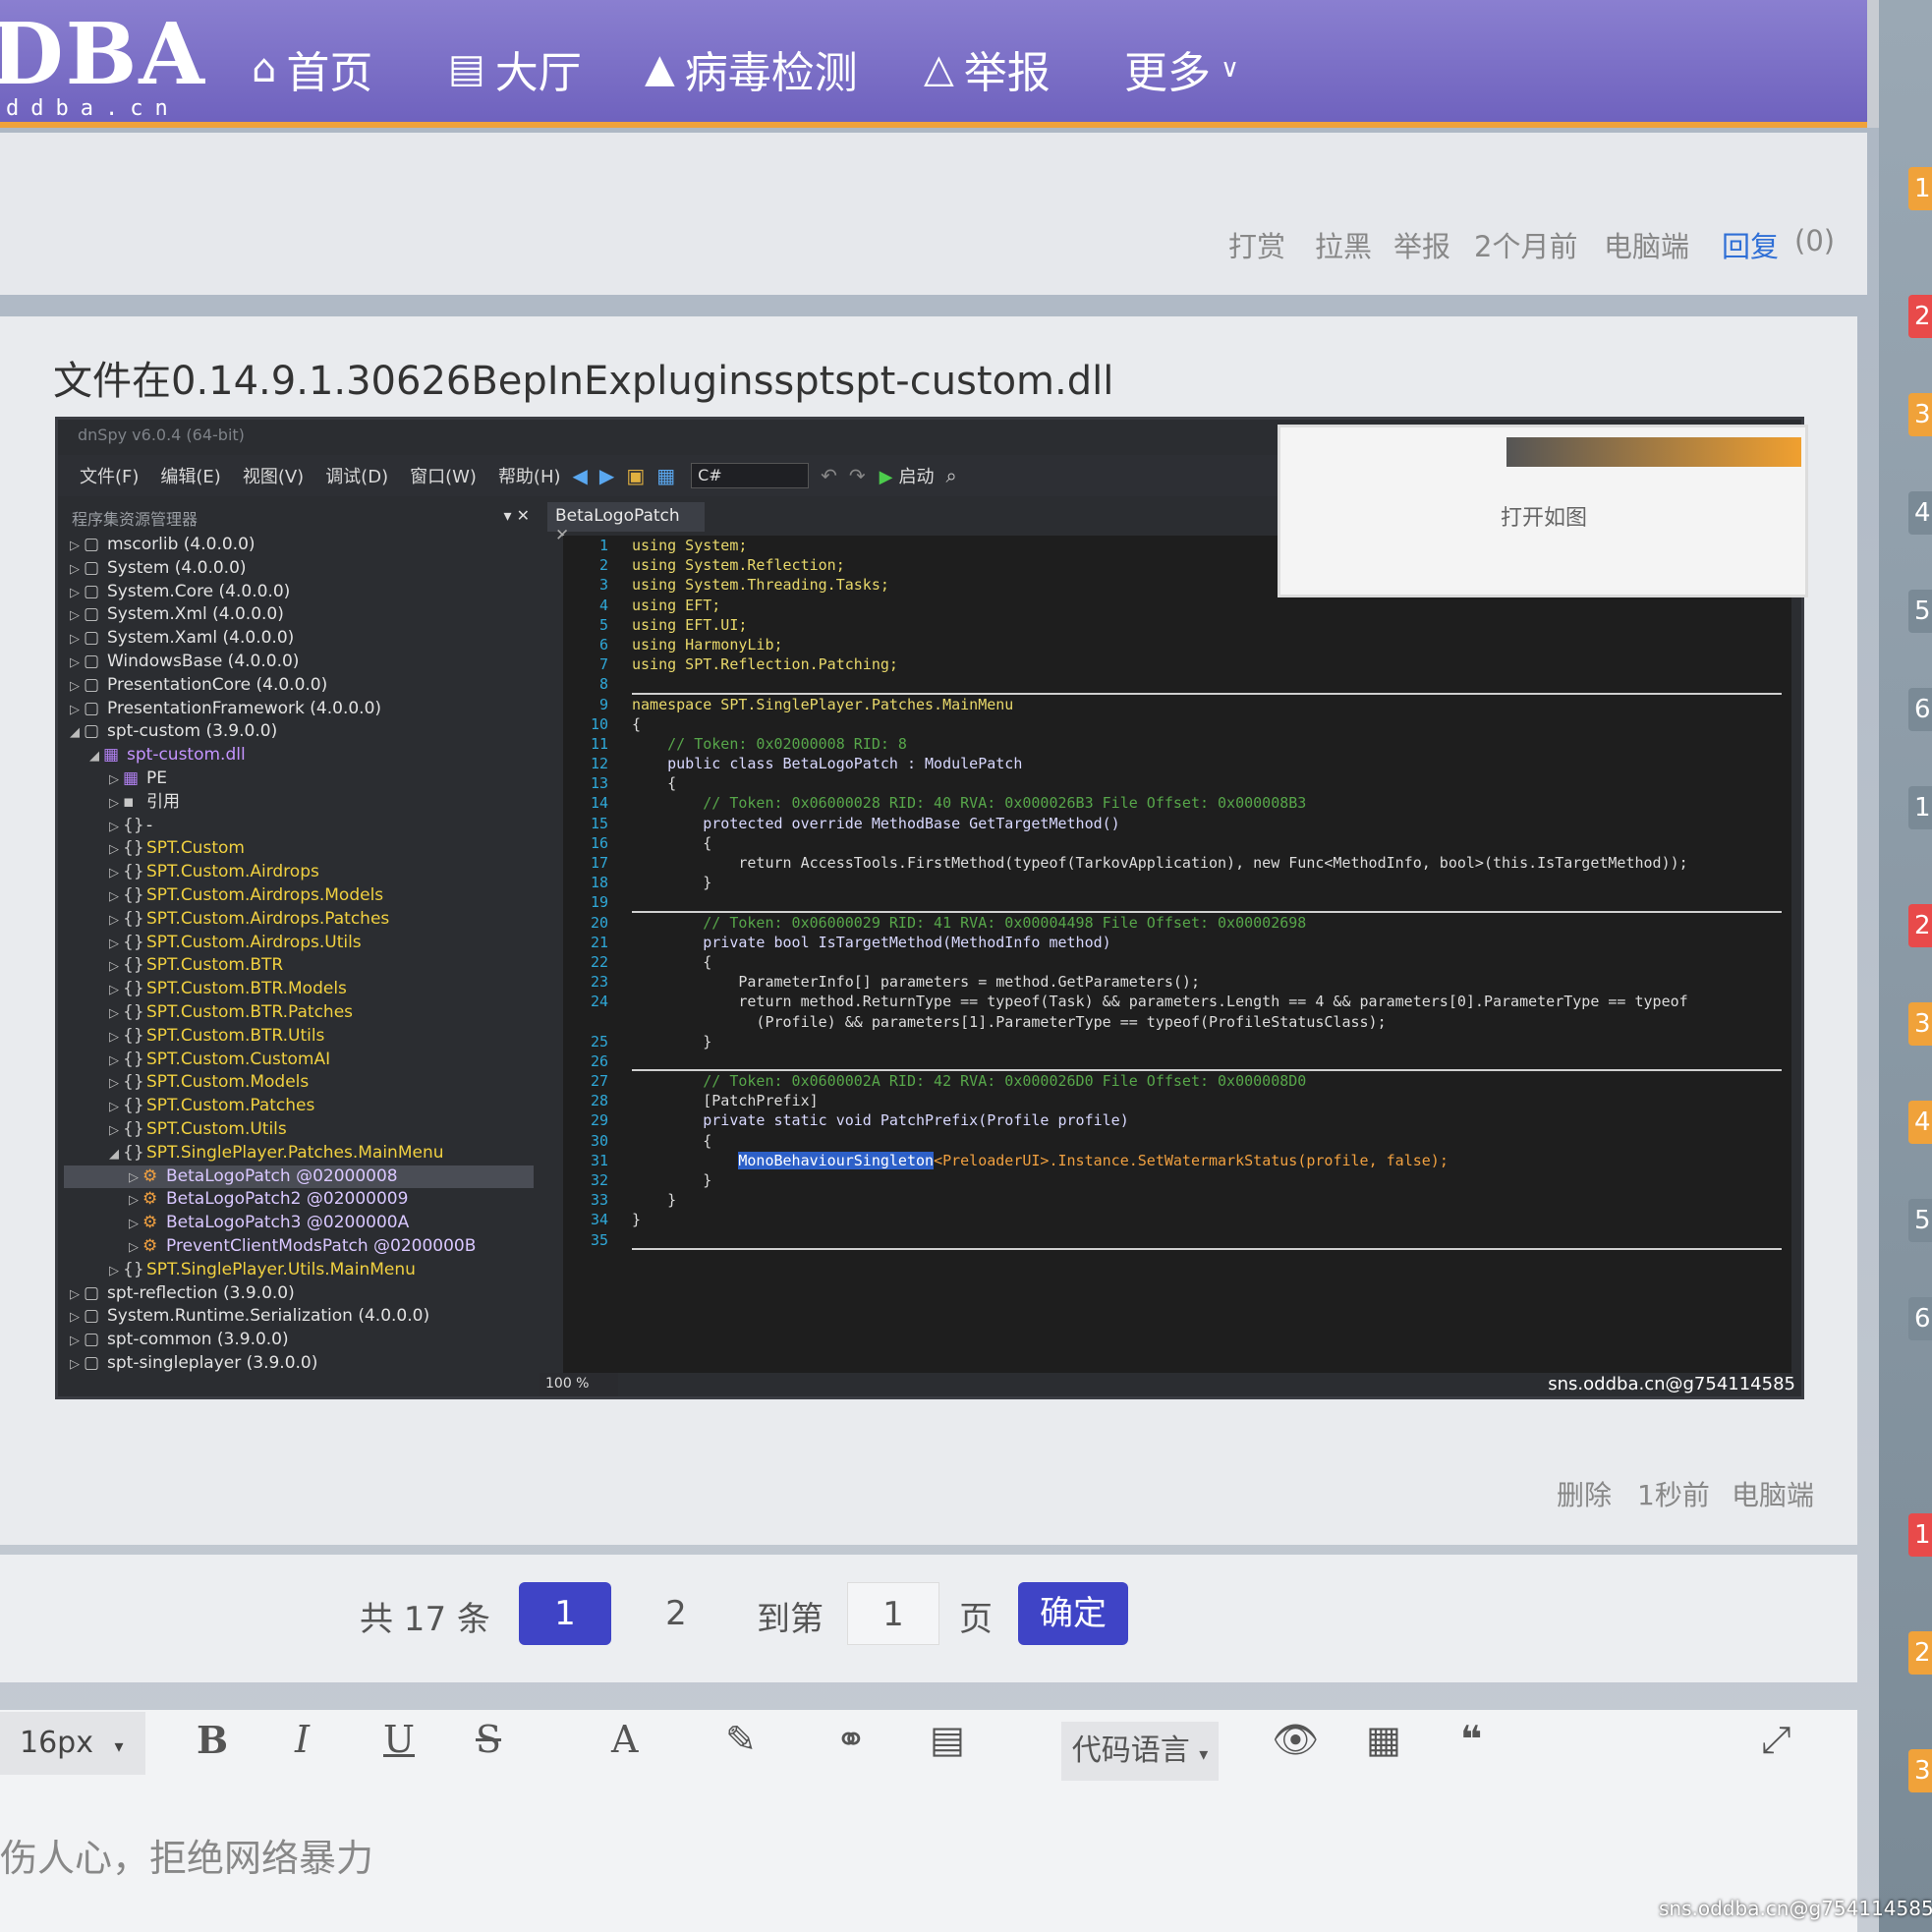  I want to click on tree-node: ▷ ▢ System.Core (4.0.0.0), so click(299, 592).